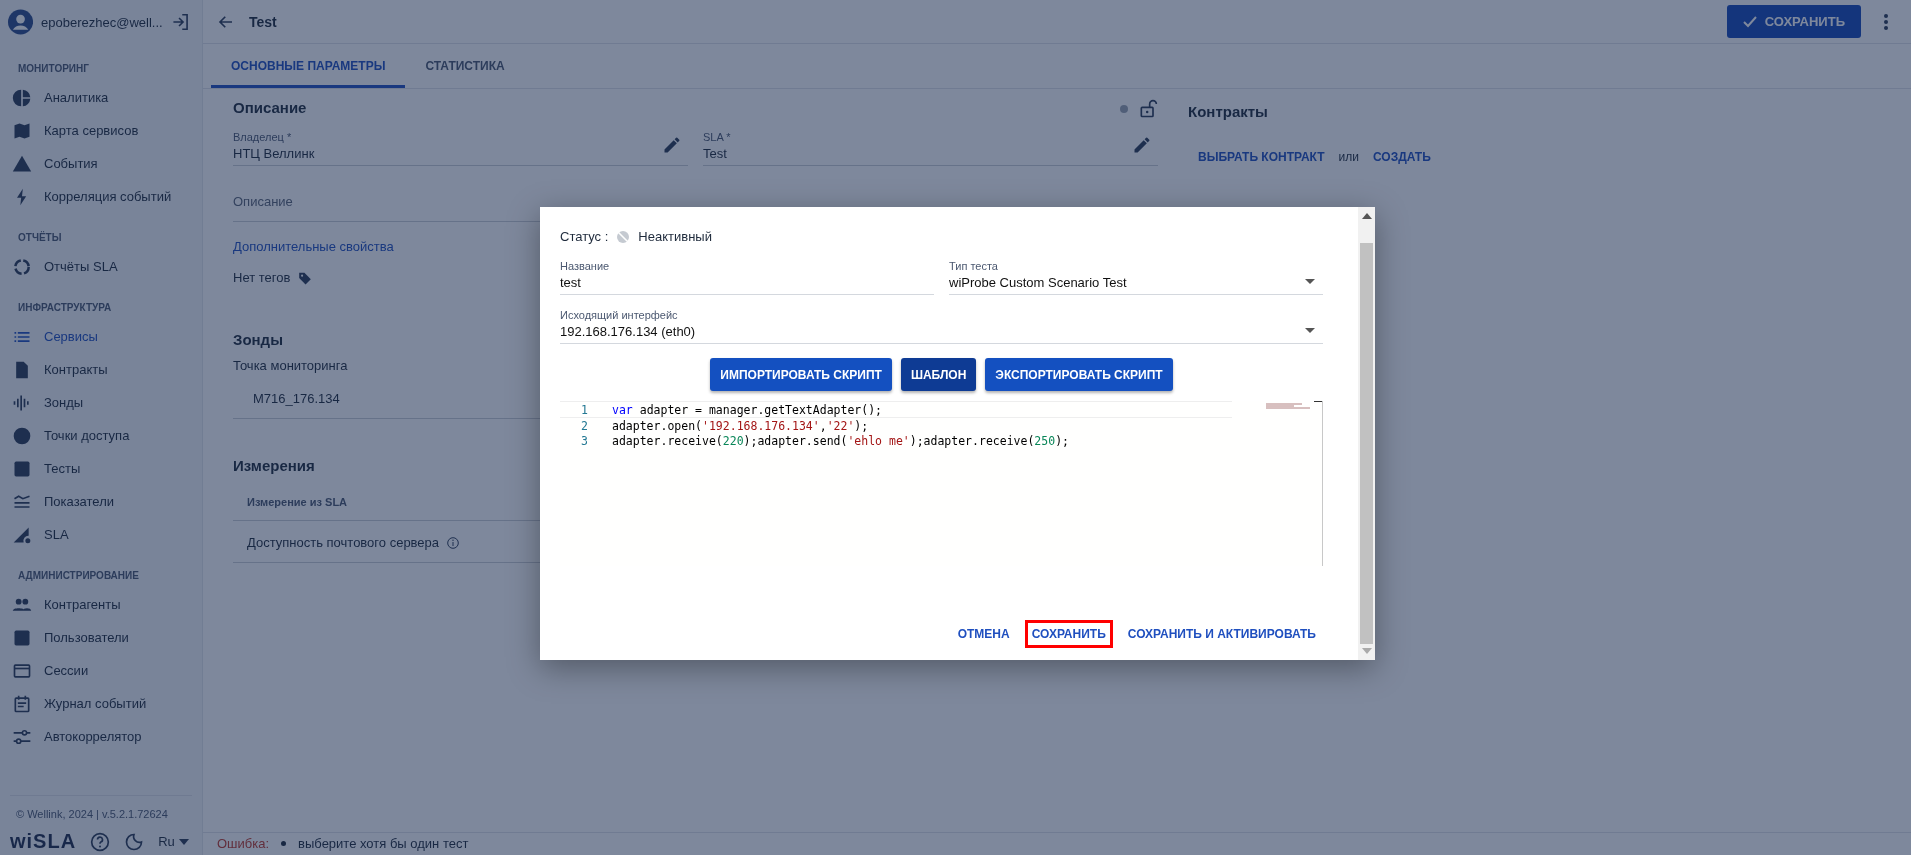 This screenshot has width=1911, height=855. What do you see at coordinates (101, 736) in the screenshot?
I see `nav-item: Автокоррелятор` at bounding box center [101, 736].